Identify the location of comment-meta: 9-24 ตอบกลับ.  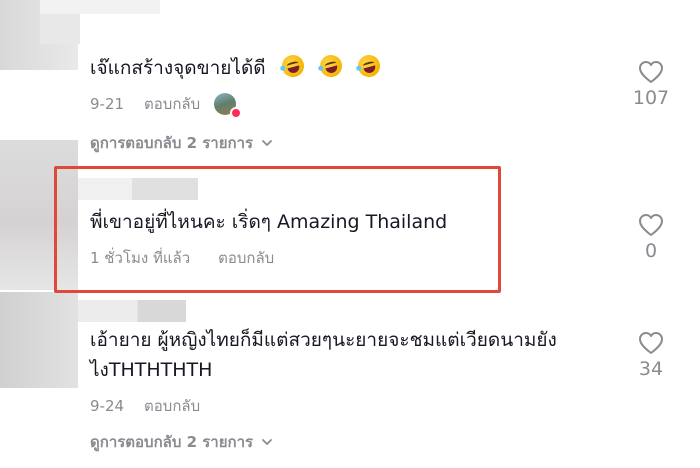
(145, 406).